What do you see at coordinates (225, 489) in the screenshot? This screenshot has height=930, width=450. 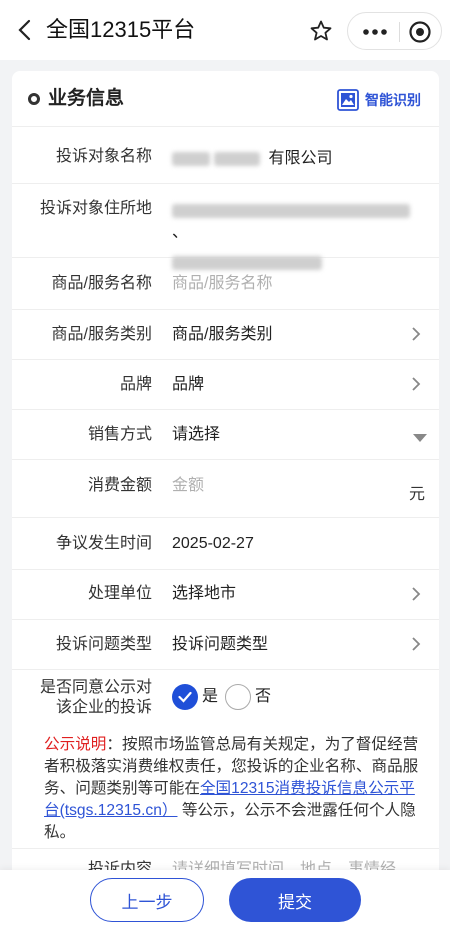 I see `row-amount: 消费金额 金额 元` at bounding box center [225, 489].